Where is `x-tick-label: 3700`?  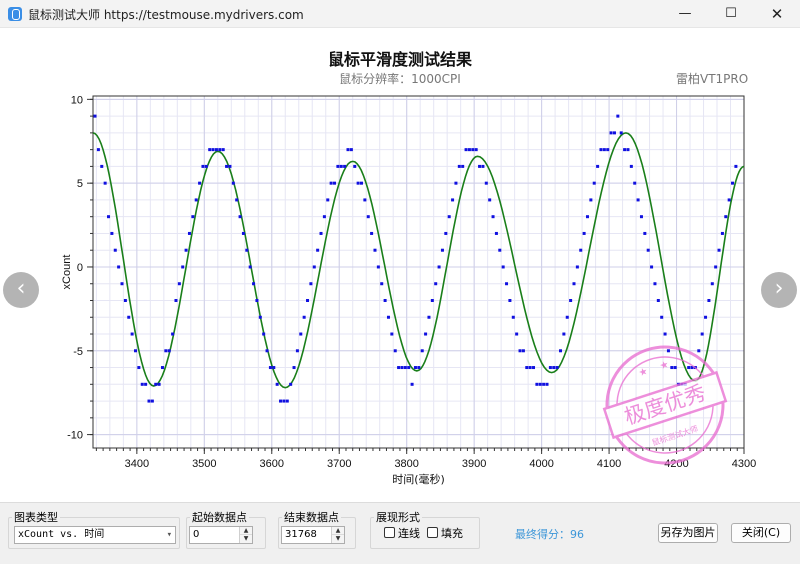 x-tick-label: 3700 is located at coordinates (339, 464).